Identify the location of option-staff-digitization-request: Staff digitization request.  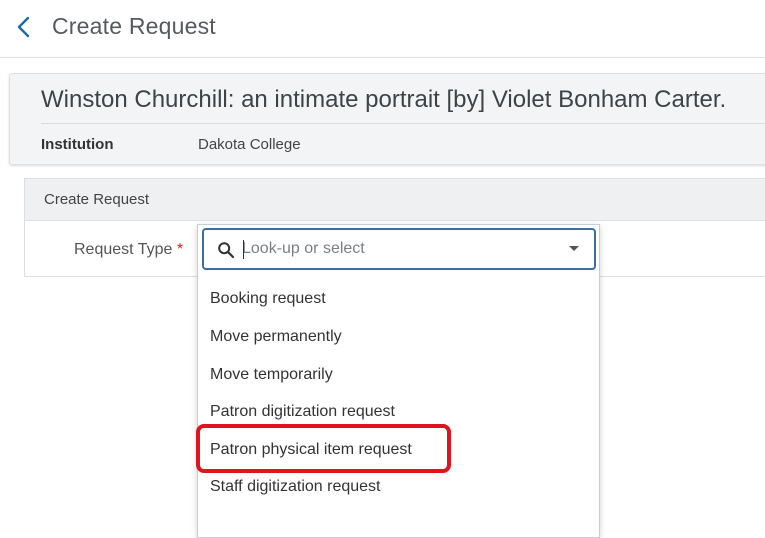
(295, 487).